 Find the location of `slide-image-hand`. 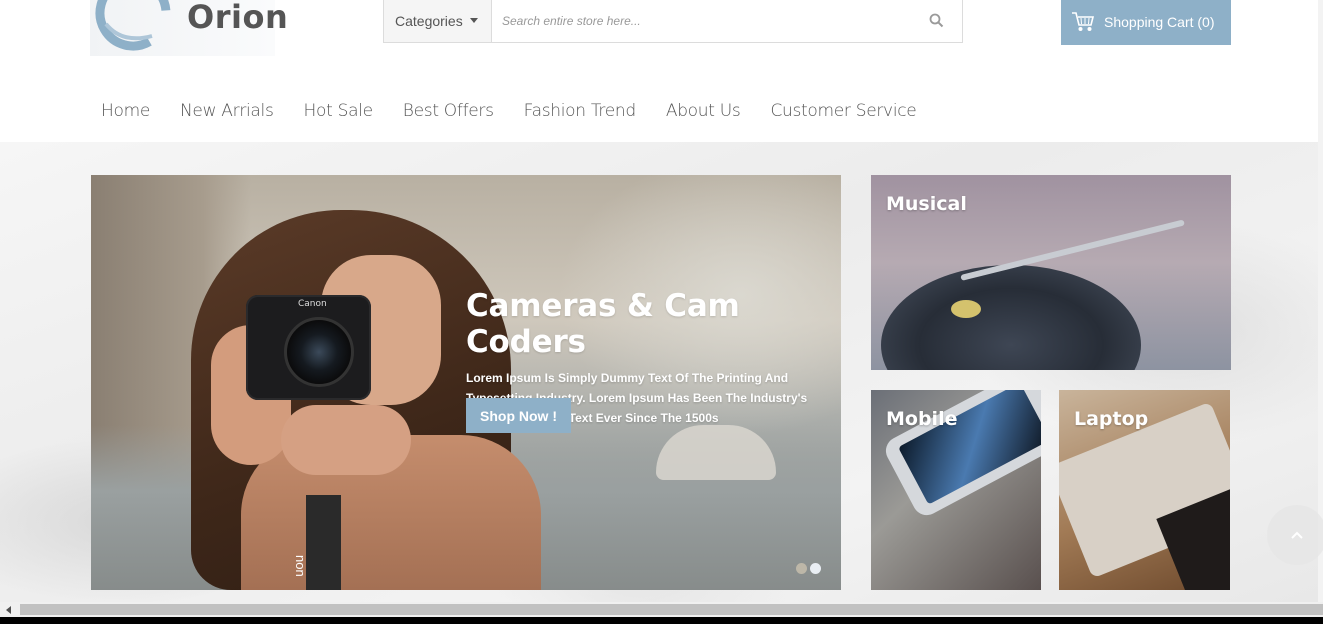

slide-image-hand is located at coordinates (346, 440).